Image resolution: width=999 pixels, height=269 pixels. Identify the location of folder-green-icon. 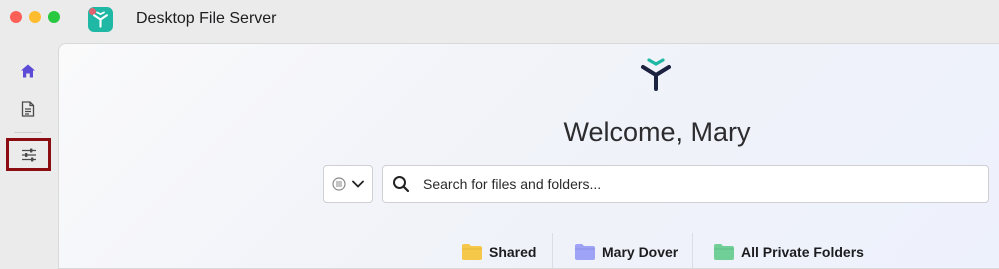
(724, 252).